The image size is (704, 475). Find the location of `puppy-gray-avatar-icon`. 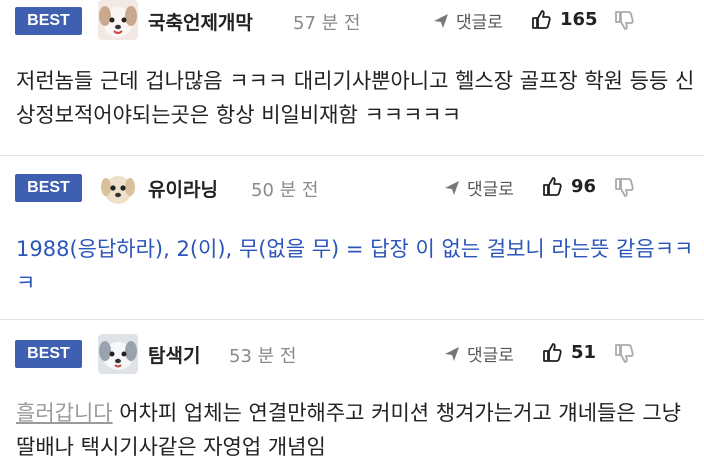

puppy-gray-avatar-icon is located at coordinates (118, 354).